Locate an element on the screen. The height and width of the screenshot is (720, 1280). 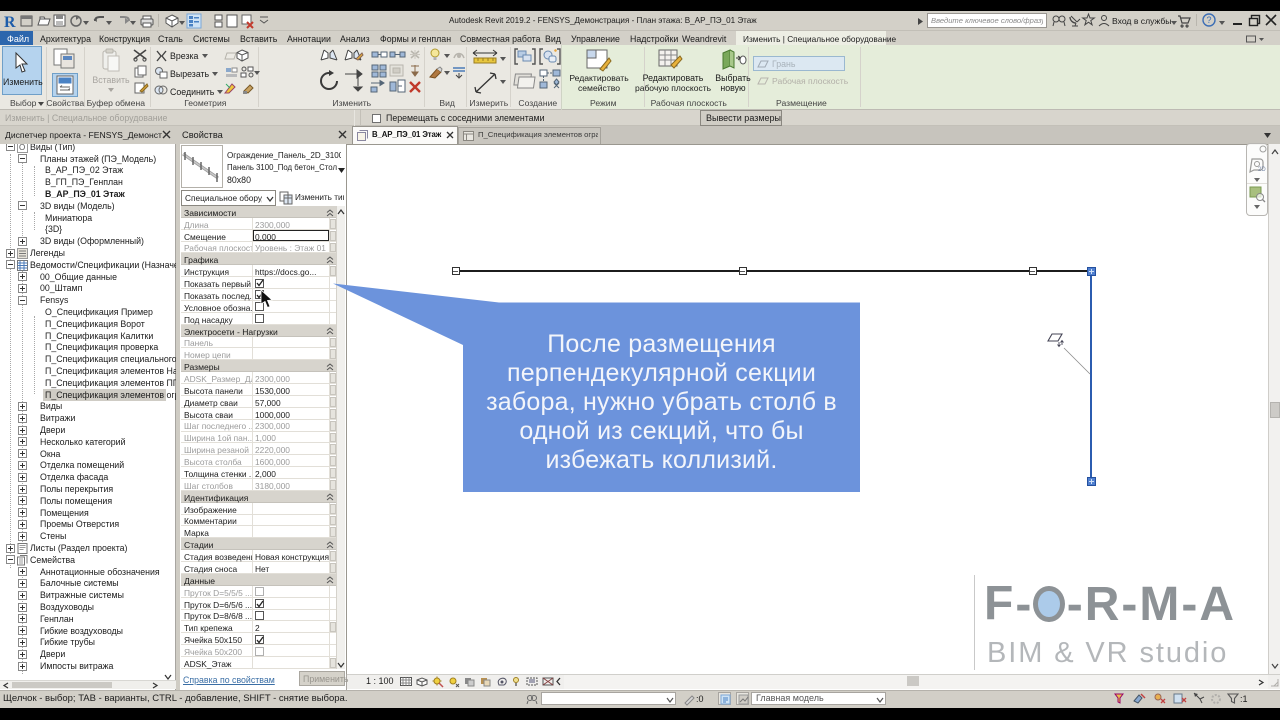
svg-text: O is located at coordinates (22, 148).